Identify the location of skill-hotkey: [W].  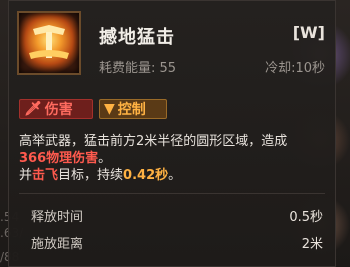
(308, 32).